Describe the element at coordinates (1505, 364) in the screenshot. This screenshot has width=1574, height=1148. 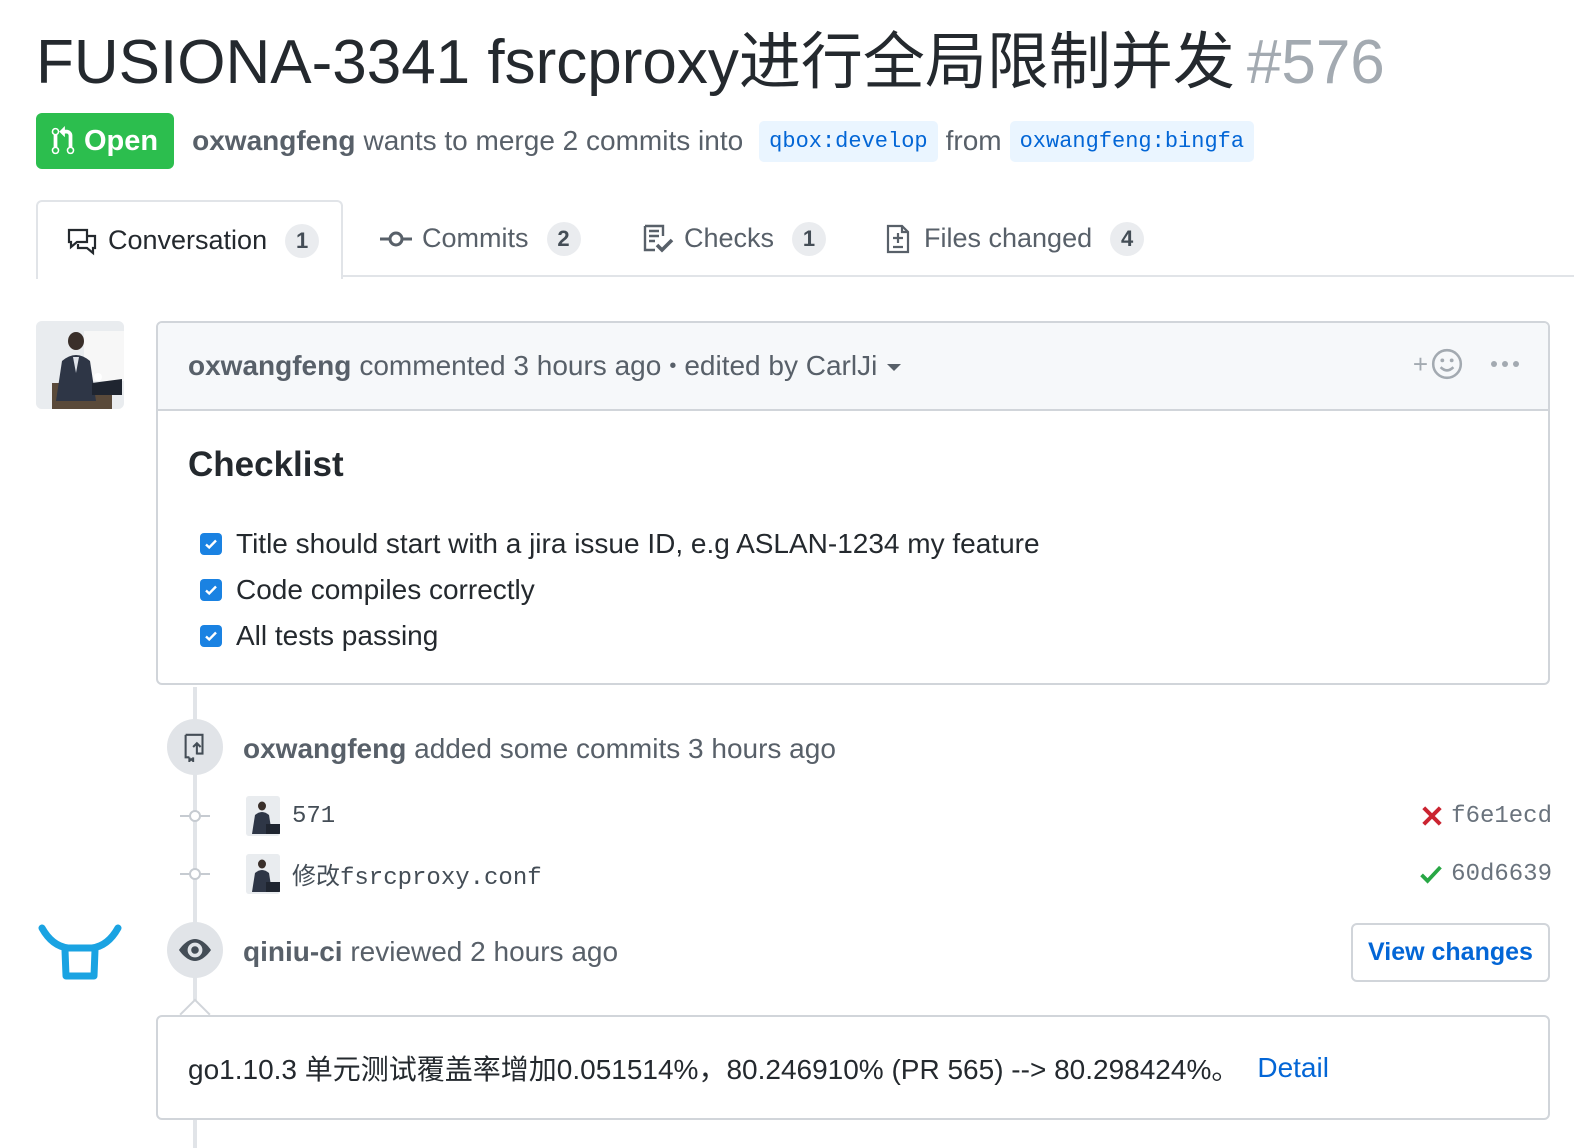
I see `kebab-horizontal-icon` at that location.